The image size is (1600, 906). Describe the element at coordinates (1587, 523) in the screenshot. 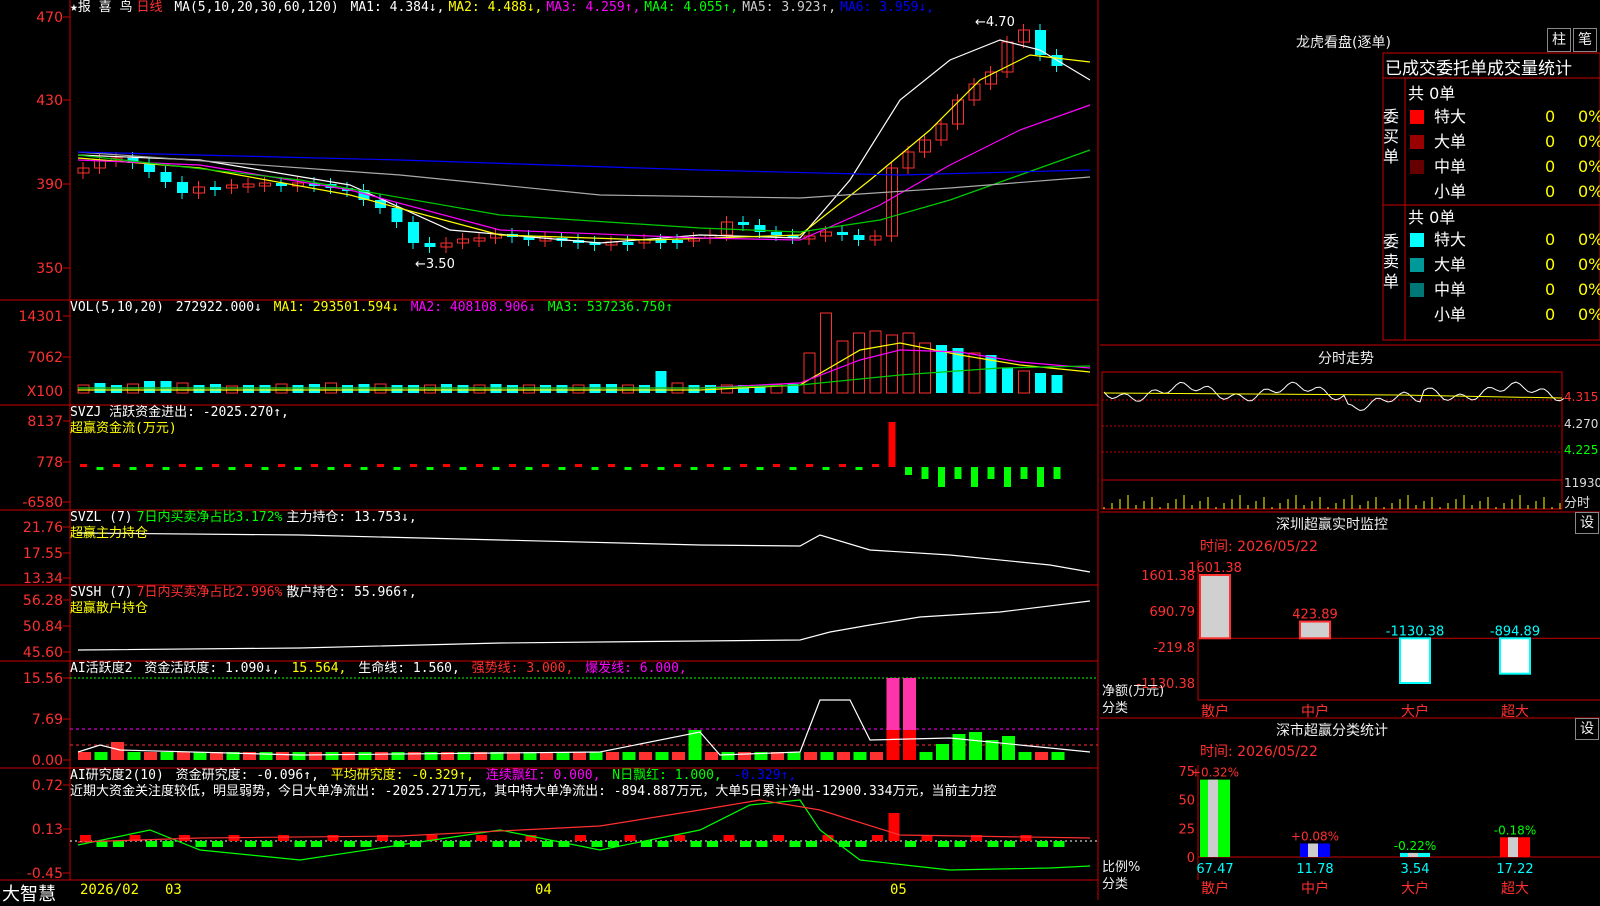

I see `sz-monitor-settings-button: 设` at that location.